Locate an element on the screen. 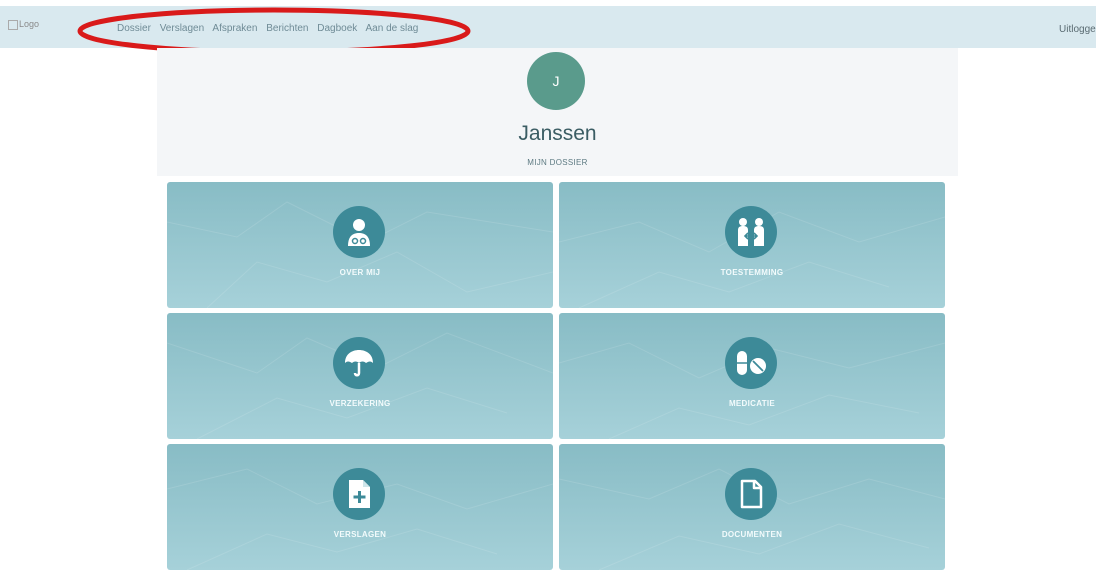 The height and width of the screenshot is (570, 1096). nav-dagboek: Dagboek is located at coordinates (337, 28).